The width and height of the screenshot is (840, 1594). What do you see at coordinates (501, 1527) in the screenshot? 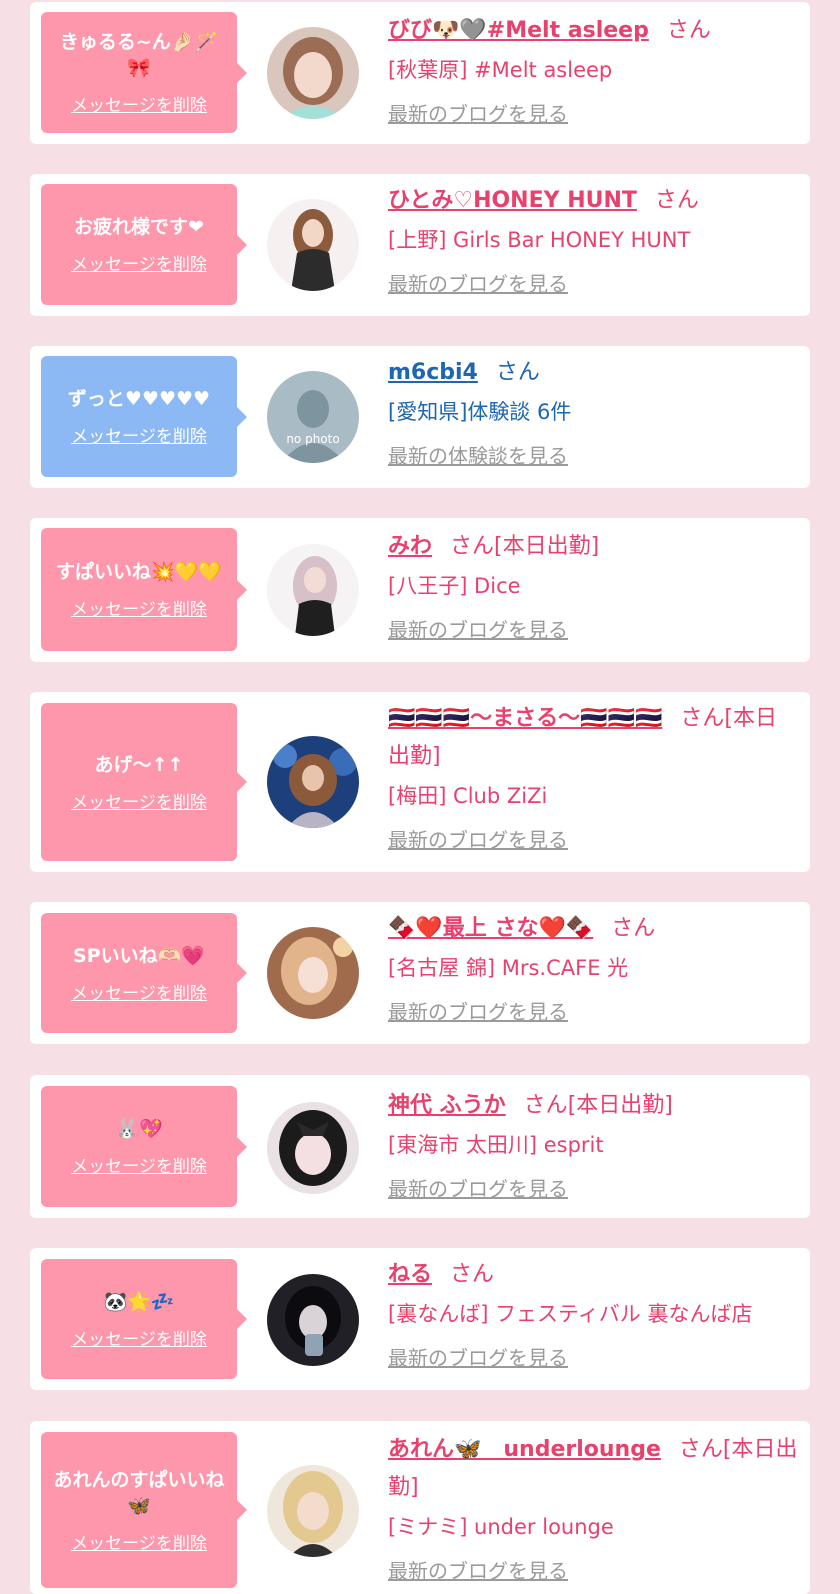
I see `shop-label: [ミナミ] under lounge` at bounding box center [501, 1527].